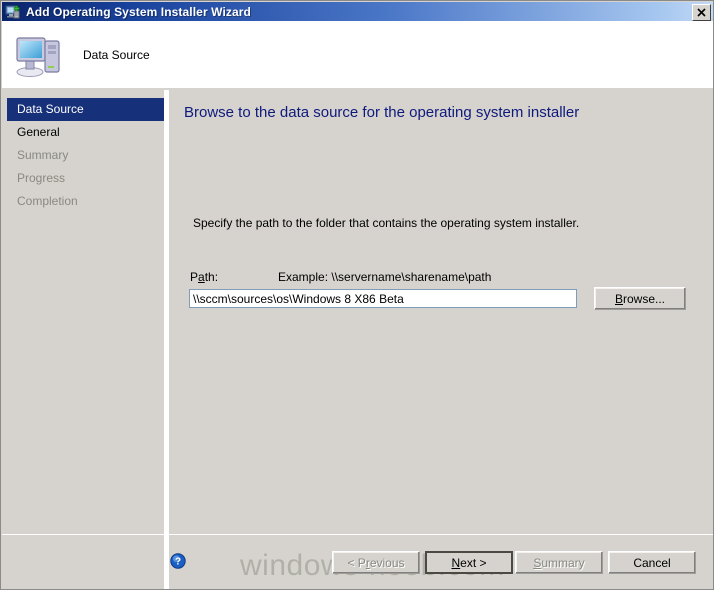 Image resolution: width=714 pixels, height=590 pixels. I want to click on path-label-post: th:, so click(211, 277).